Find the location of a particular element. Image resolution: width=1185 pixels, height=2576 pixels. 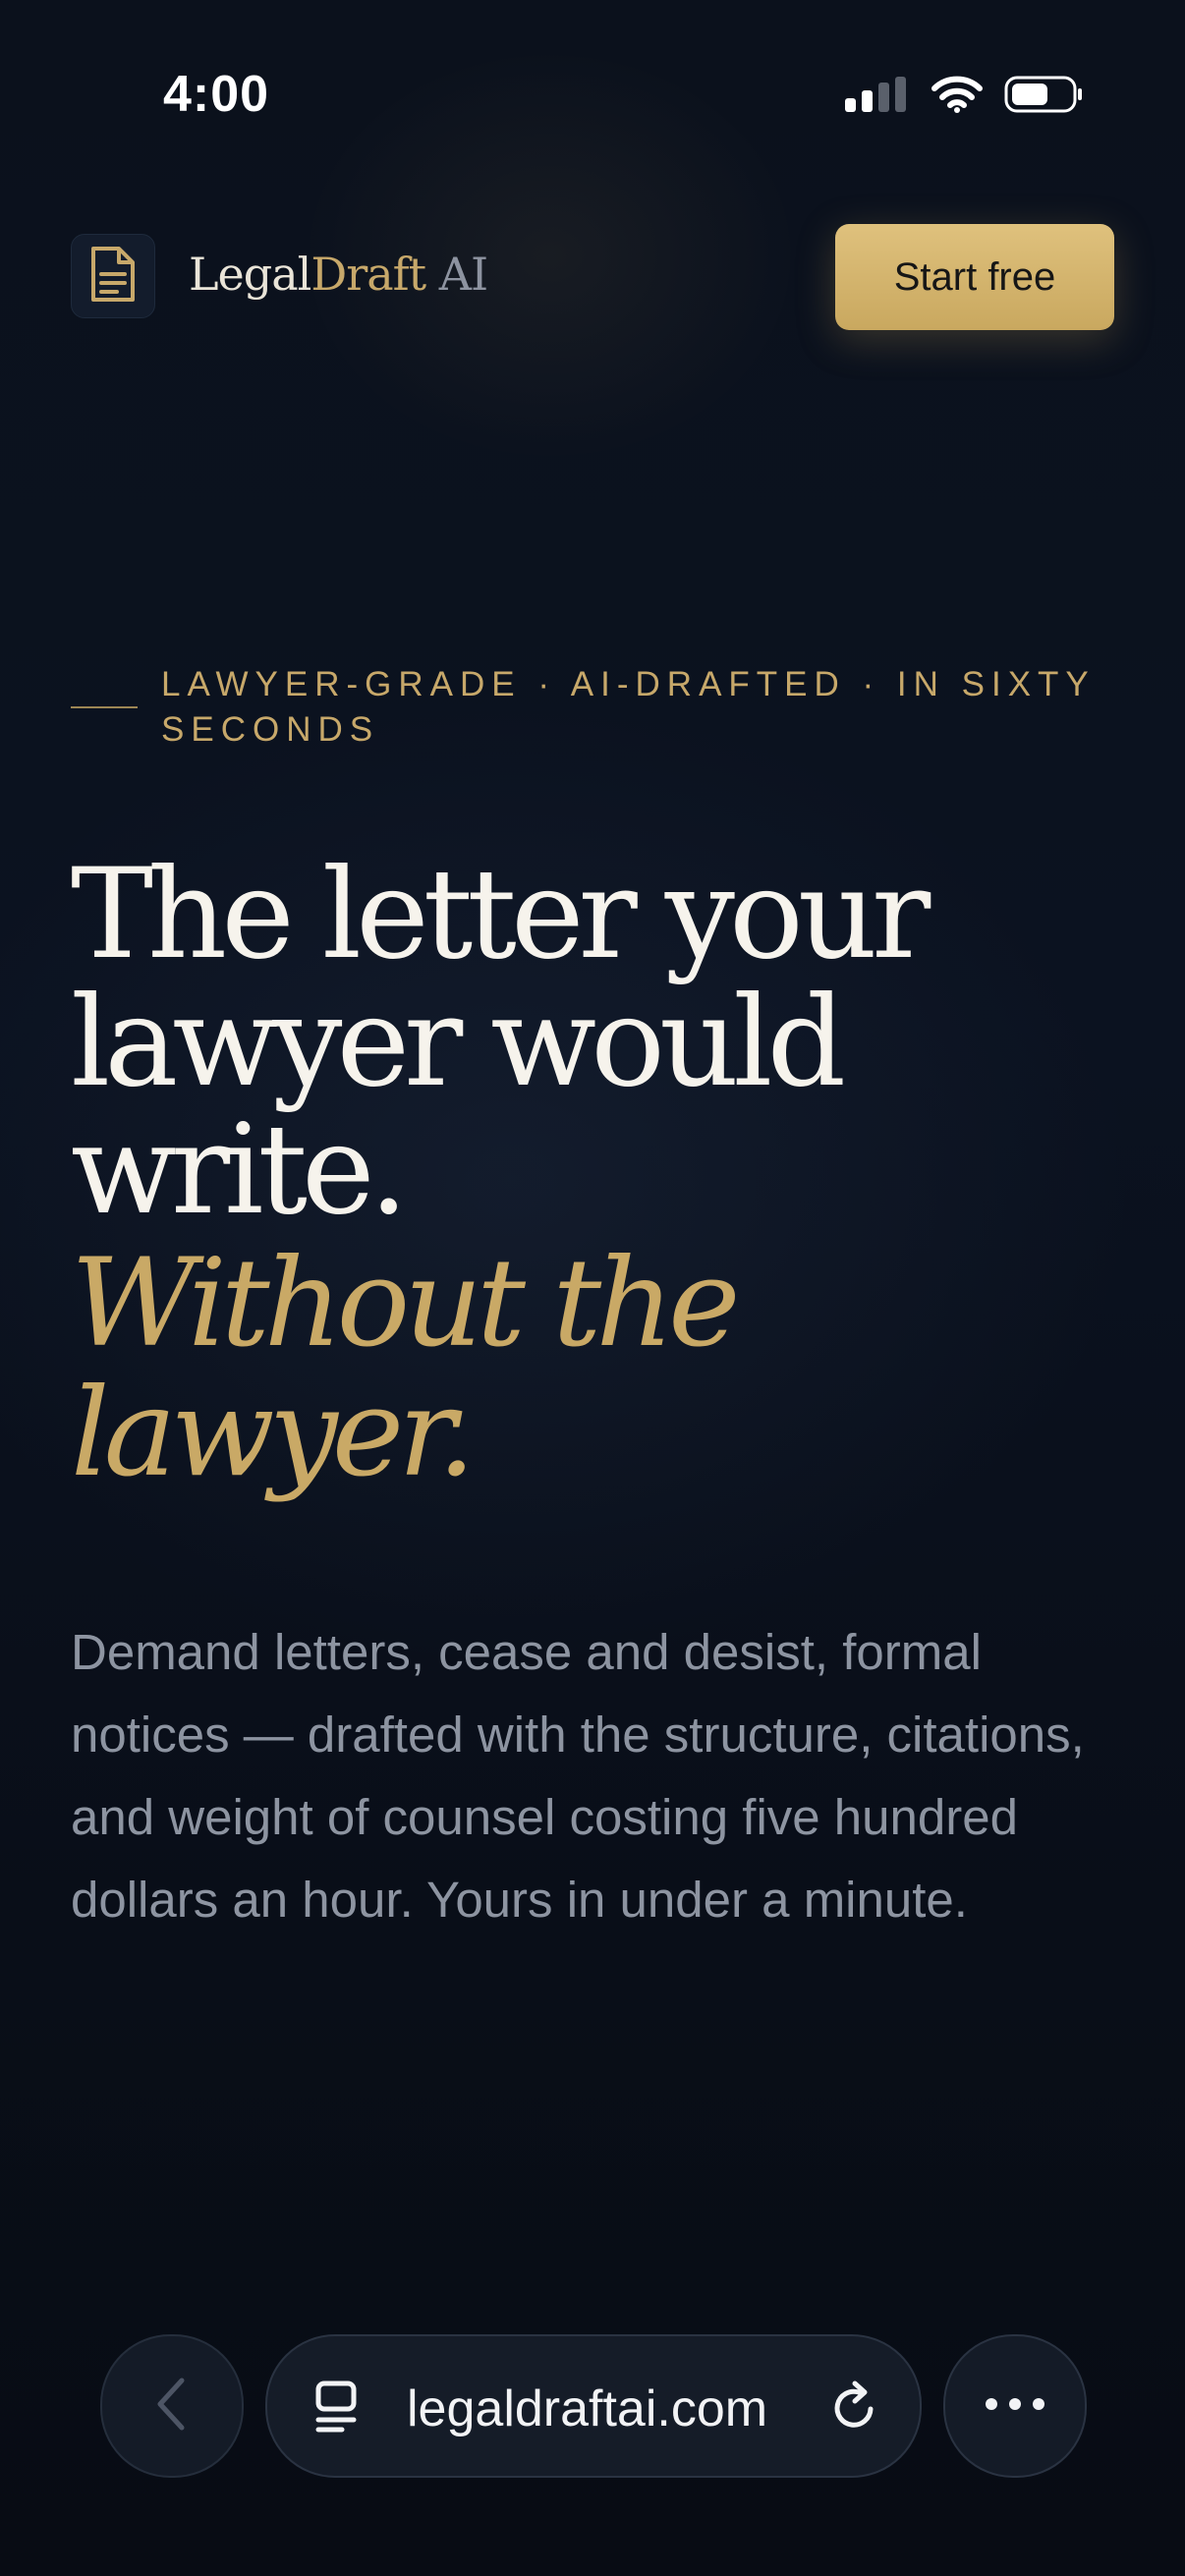

status-icons is located at coordinates (964, 97).